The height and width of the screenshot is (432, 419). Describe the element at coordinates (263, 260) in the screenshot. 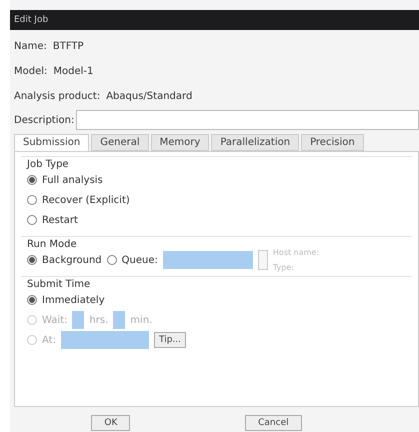

I see `spin-control` at that location.